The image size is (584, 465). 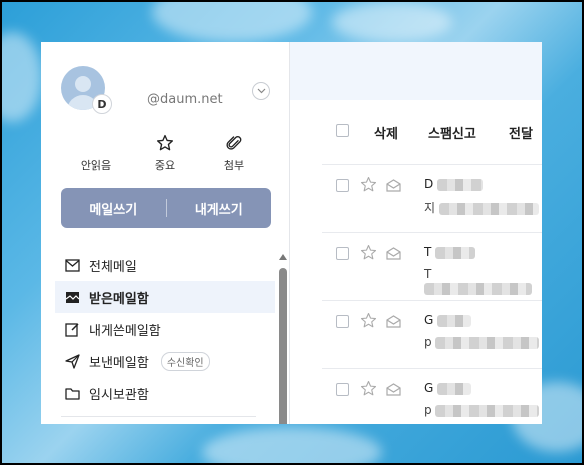 I want to click on mail-sender: D, so click(x=454, y=184).